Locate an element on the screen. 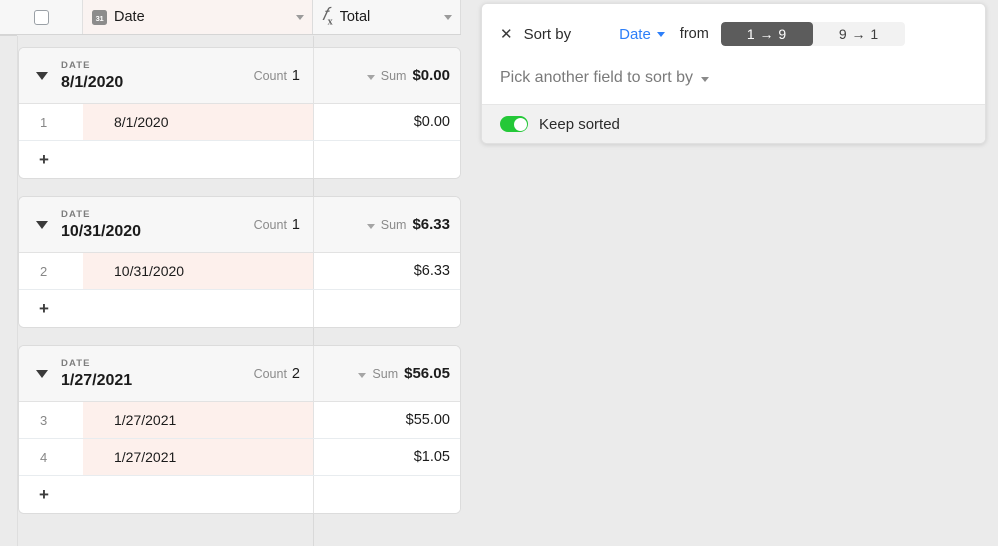 Image resolution: width=998 pixels, height=546 pixels. row-number: 3 is located at coordinates (51, 420).